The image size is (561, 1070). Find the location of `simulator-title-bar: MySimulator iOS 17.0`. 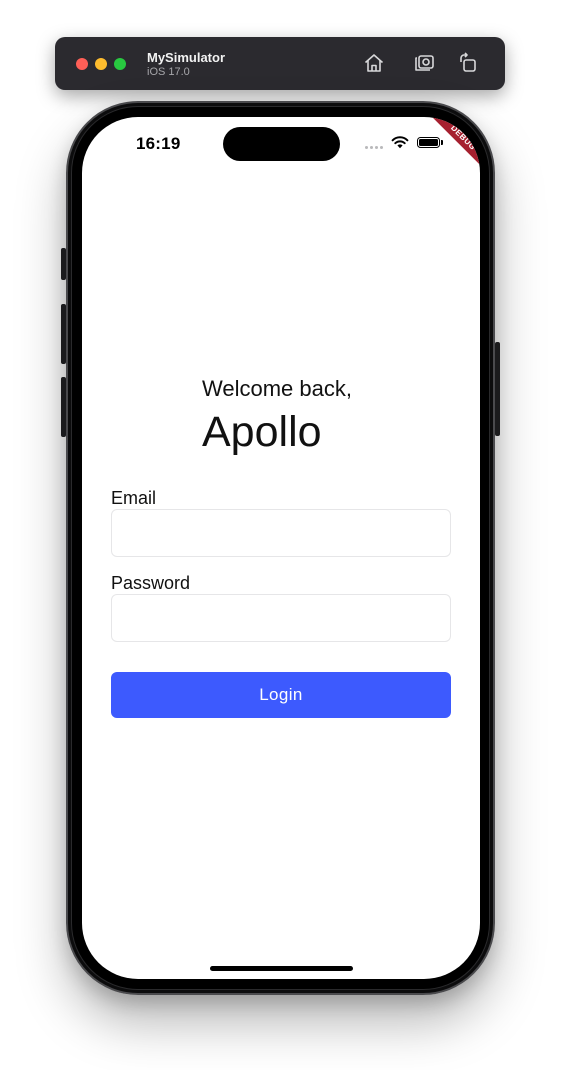

simulator-title-bar: MySimulator iOS 17.0 is located at coordinates (280, 63).